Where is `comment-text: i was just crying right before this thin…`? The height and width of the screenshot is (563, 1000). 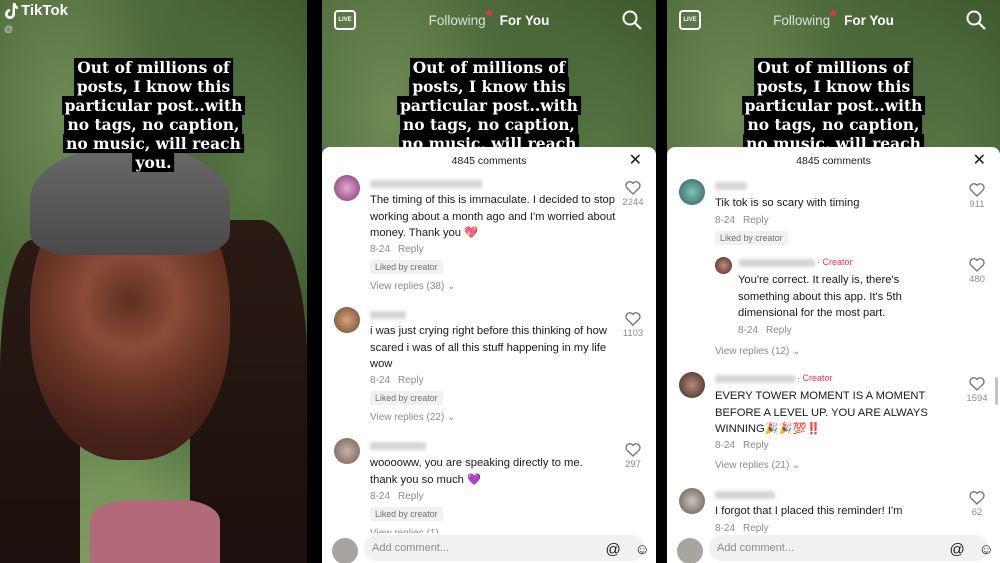
comment-text: i was just crying right before this thin… is located at coordinates (488, 347).